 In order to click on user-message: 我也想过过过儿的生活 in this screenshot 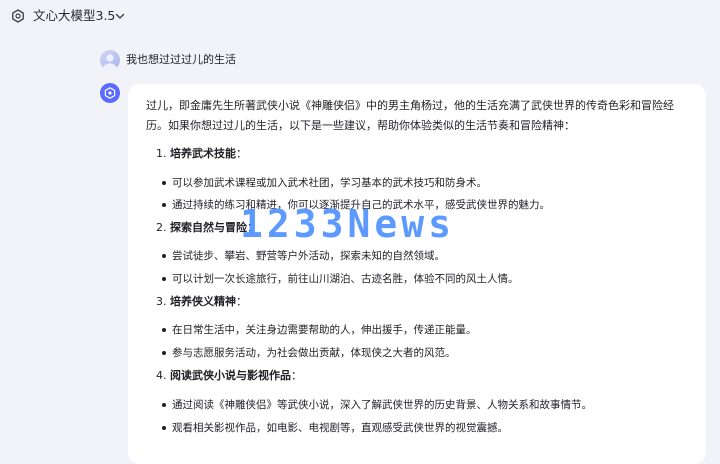, I will do `click(181, 59)`.